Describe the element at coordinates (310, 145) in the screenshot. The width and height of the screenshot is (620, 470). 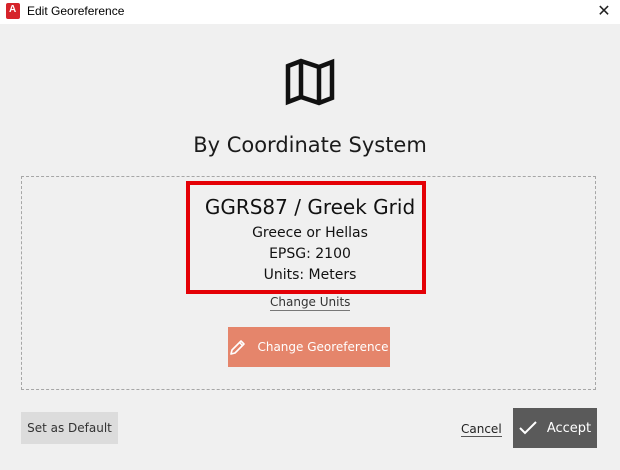
I see `page-heading: By Coordinate System` at that location.